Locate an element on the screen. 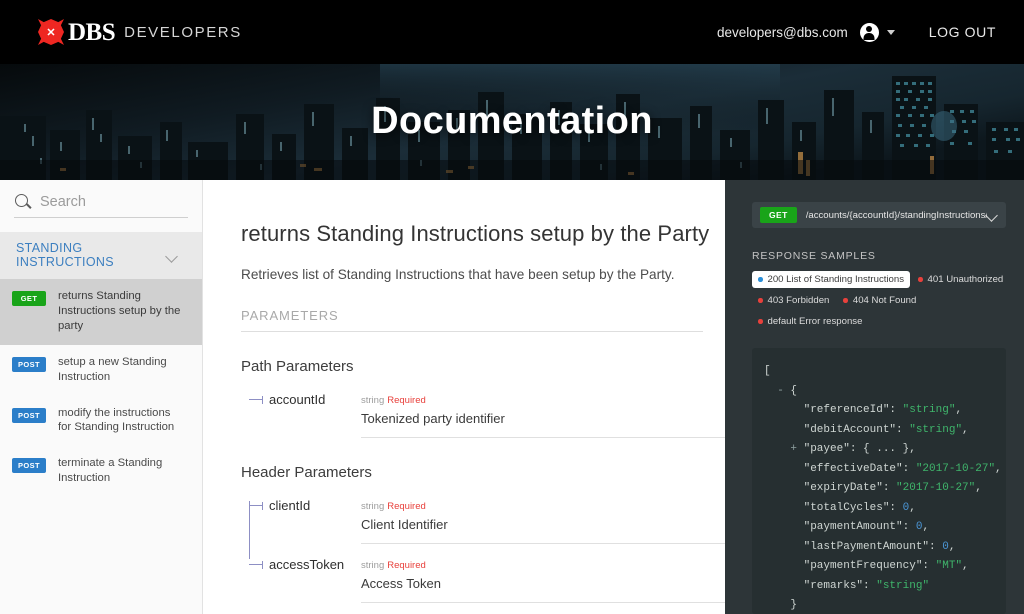  sidebar-item-label: terminate a Standing Instruction is located at coordinates (110, 471).